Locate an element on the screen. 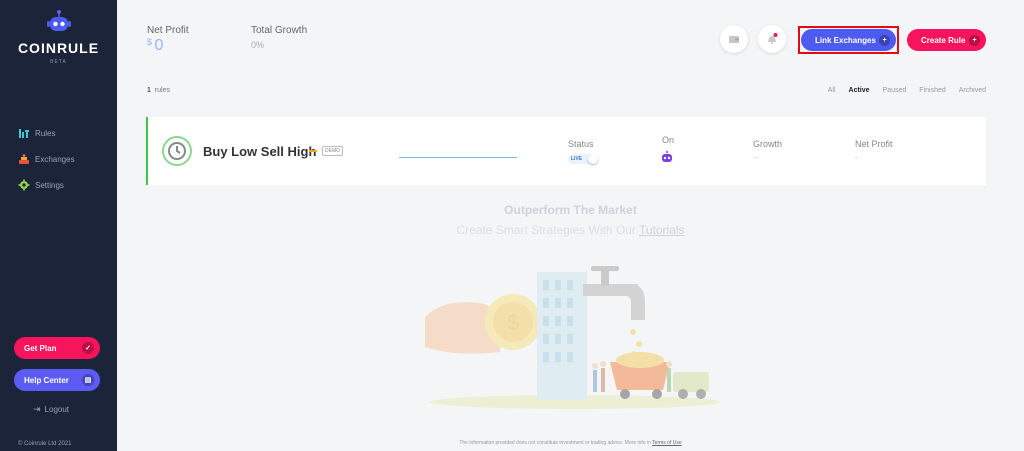 The width and height of the screenshot is (1024, 451). tutorials-link: Tutorials is located at coordinates (662, 230).